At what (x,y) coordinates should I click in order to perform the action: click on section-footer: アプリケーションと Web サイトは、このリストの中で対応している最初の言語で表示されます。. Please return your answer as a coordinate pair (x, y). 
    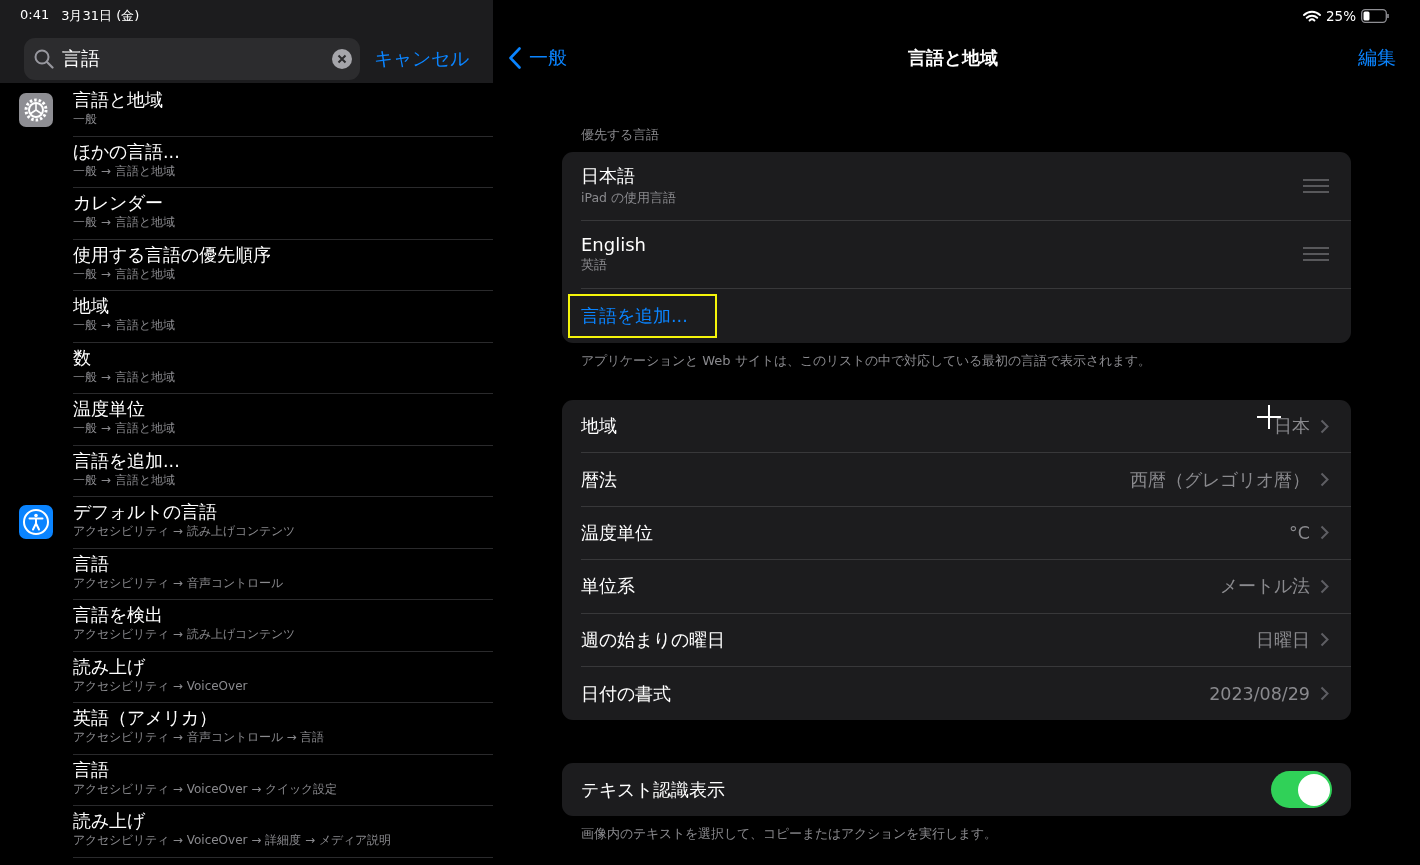
    Looking at the image, I should click on (966, 361).